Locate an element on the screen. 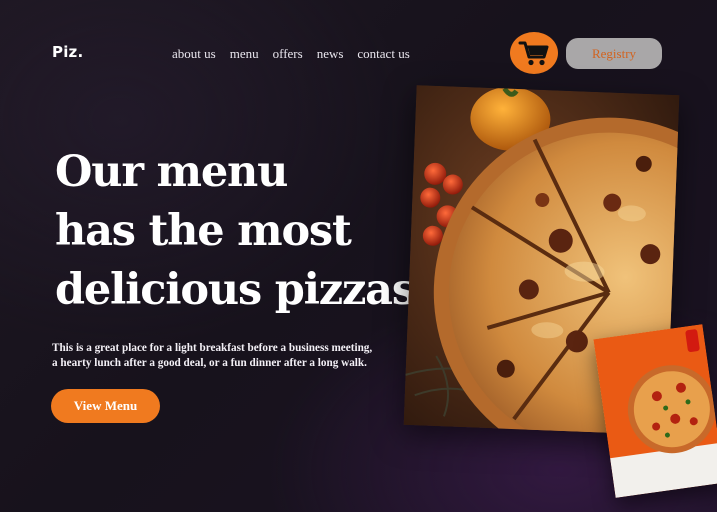  nav-item-news: news is located at coordinates (330, 54).